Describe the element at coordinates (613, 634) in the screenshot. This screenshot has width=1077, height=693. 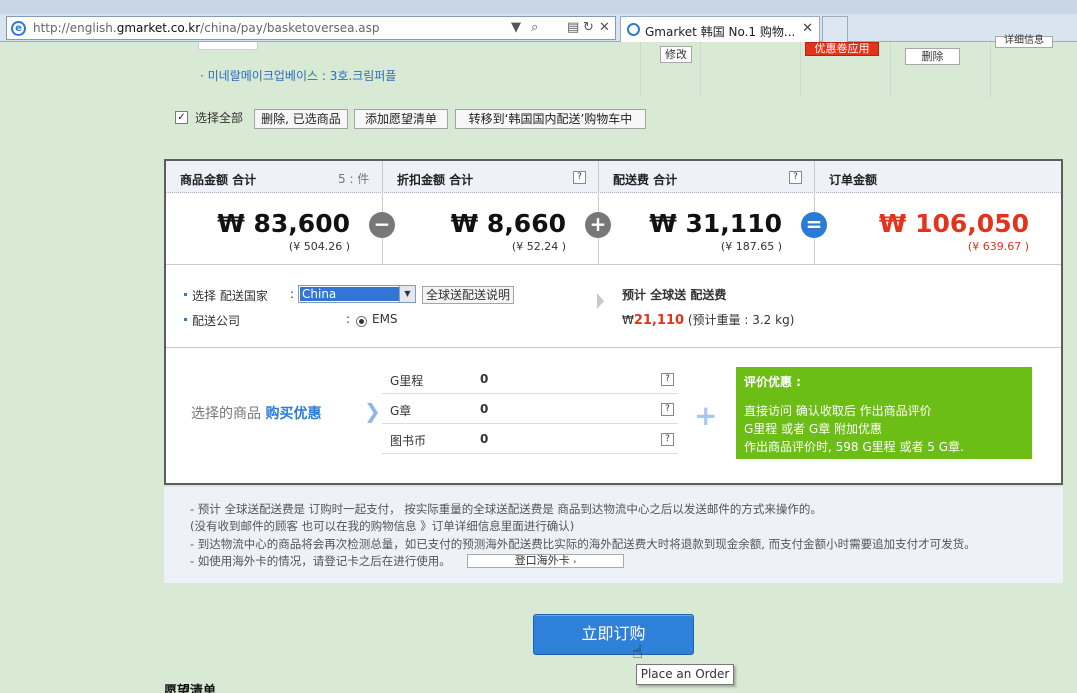
I see `place-order-button: 立即订购` at that location.